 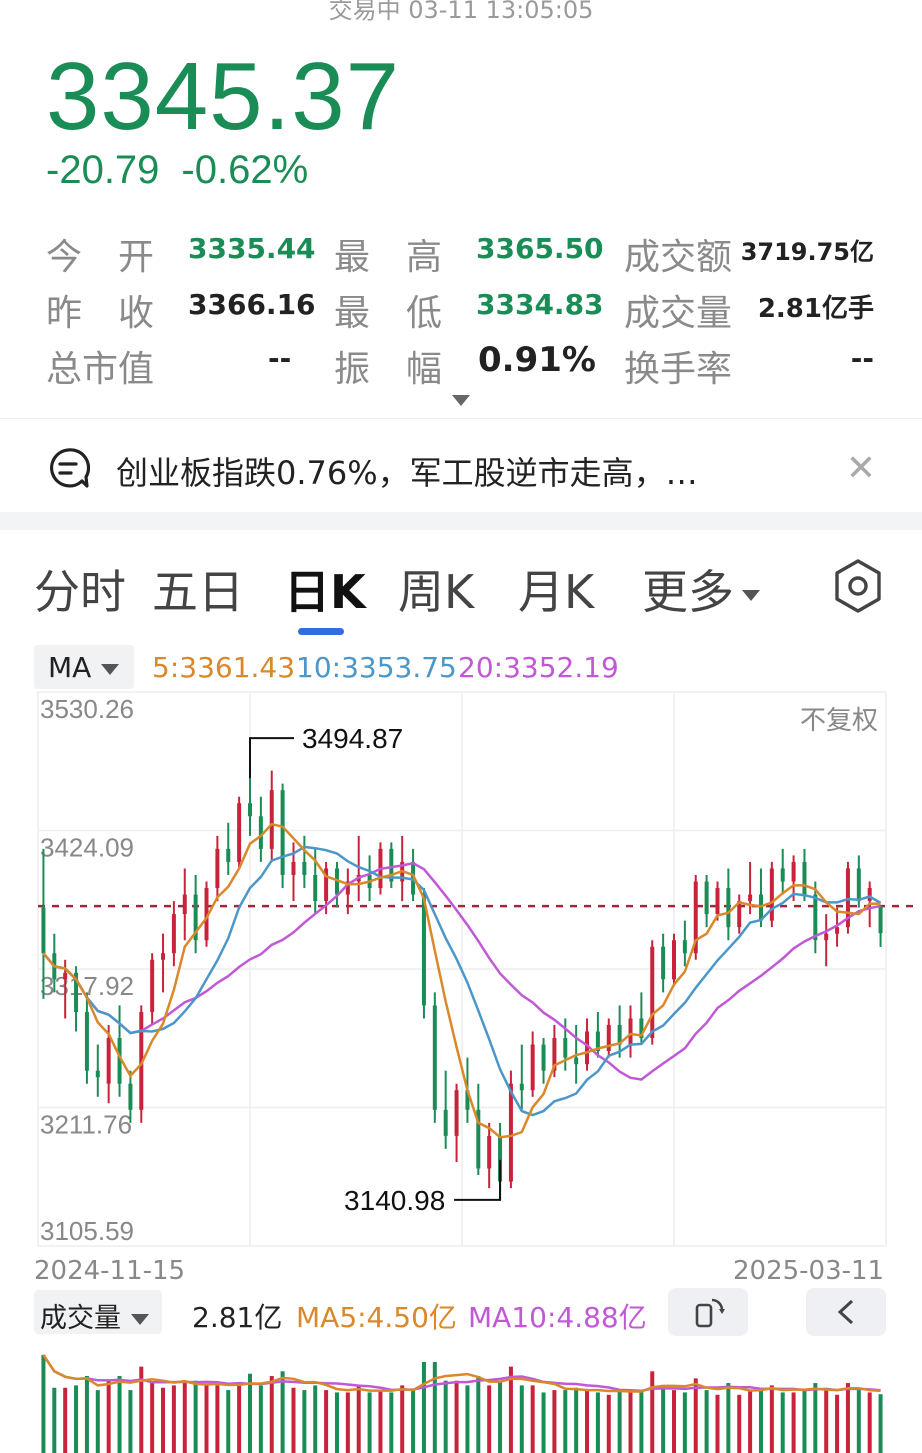 I want to click on axis-start-date: 2024-11-15, so click(x=110, y=1271).